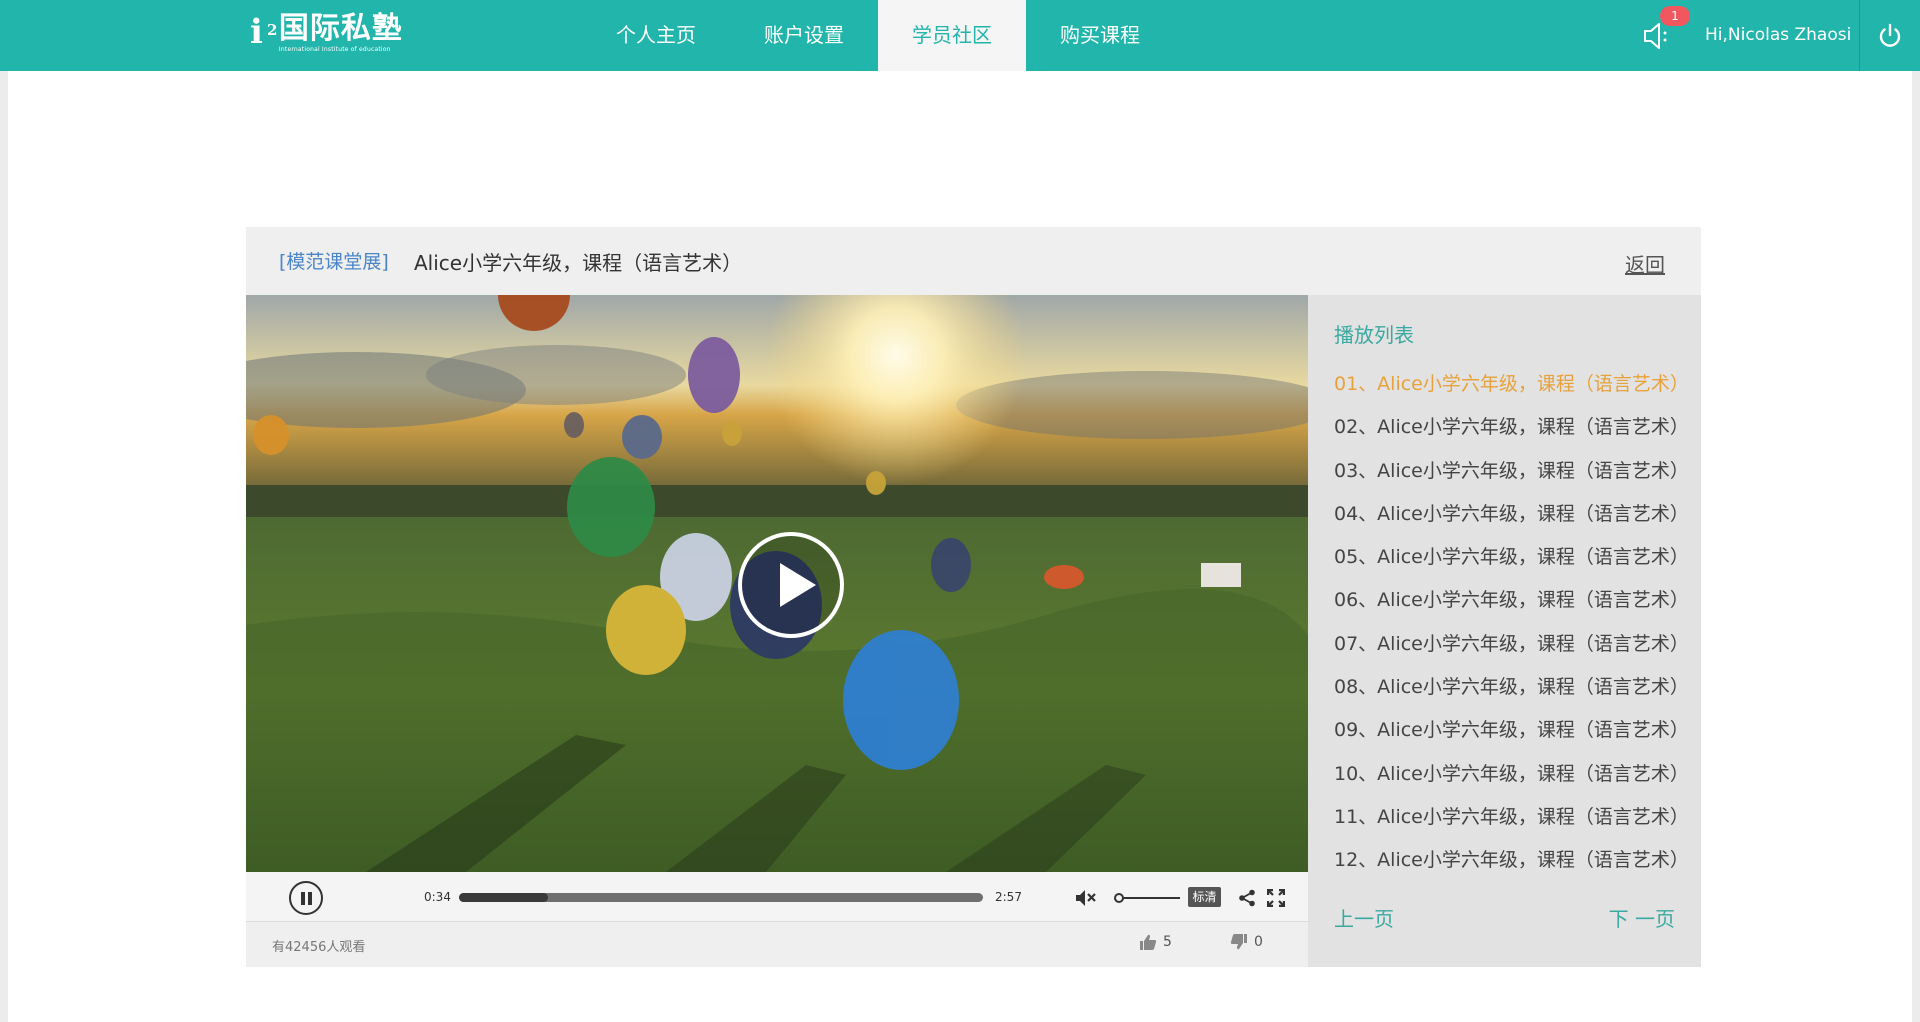 This screenshot has height=1022, width=1920. I want to click on logo-tagline: International Institute of education, so click(334, 49).